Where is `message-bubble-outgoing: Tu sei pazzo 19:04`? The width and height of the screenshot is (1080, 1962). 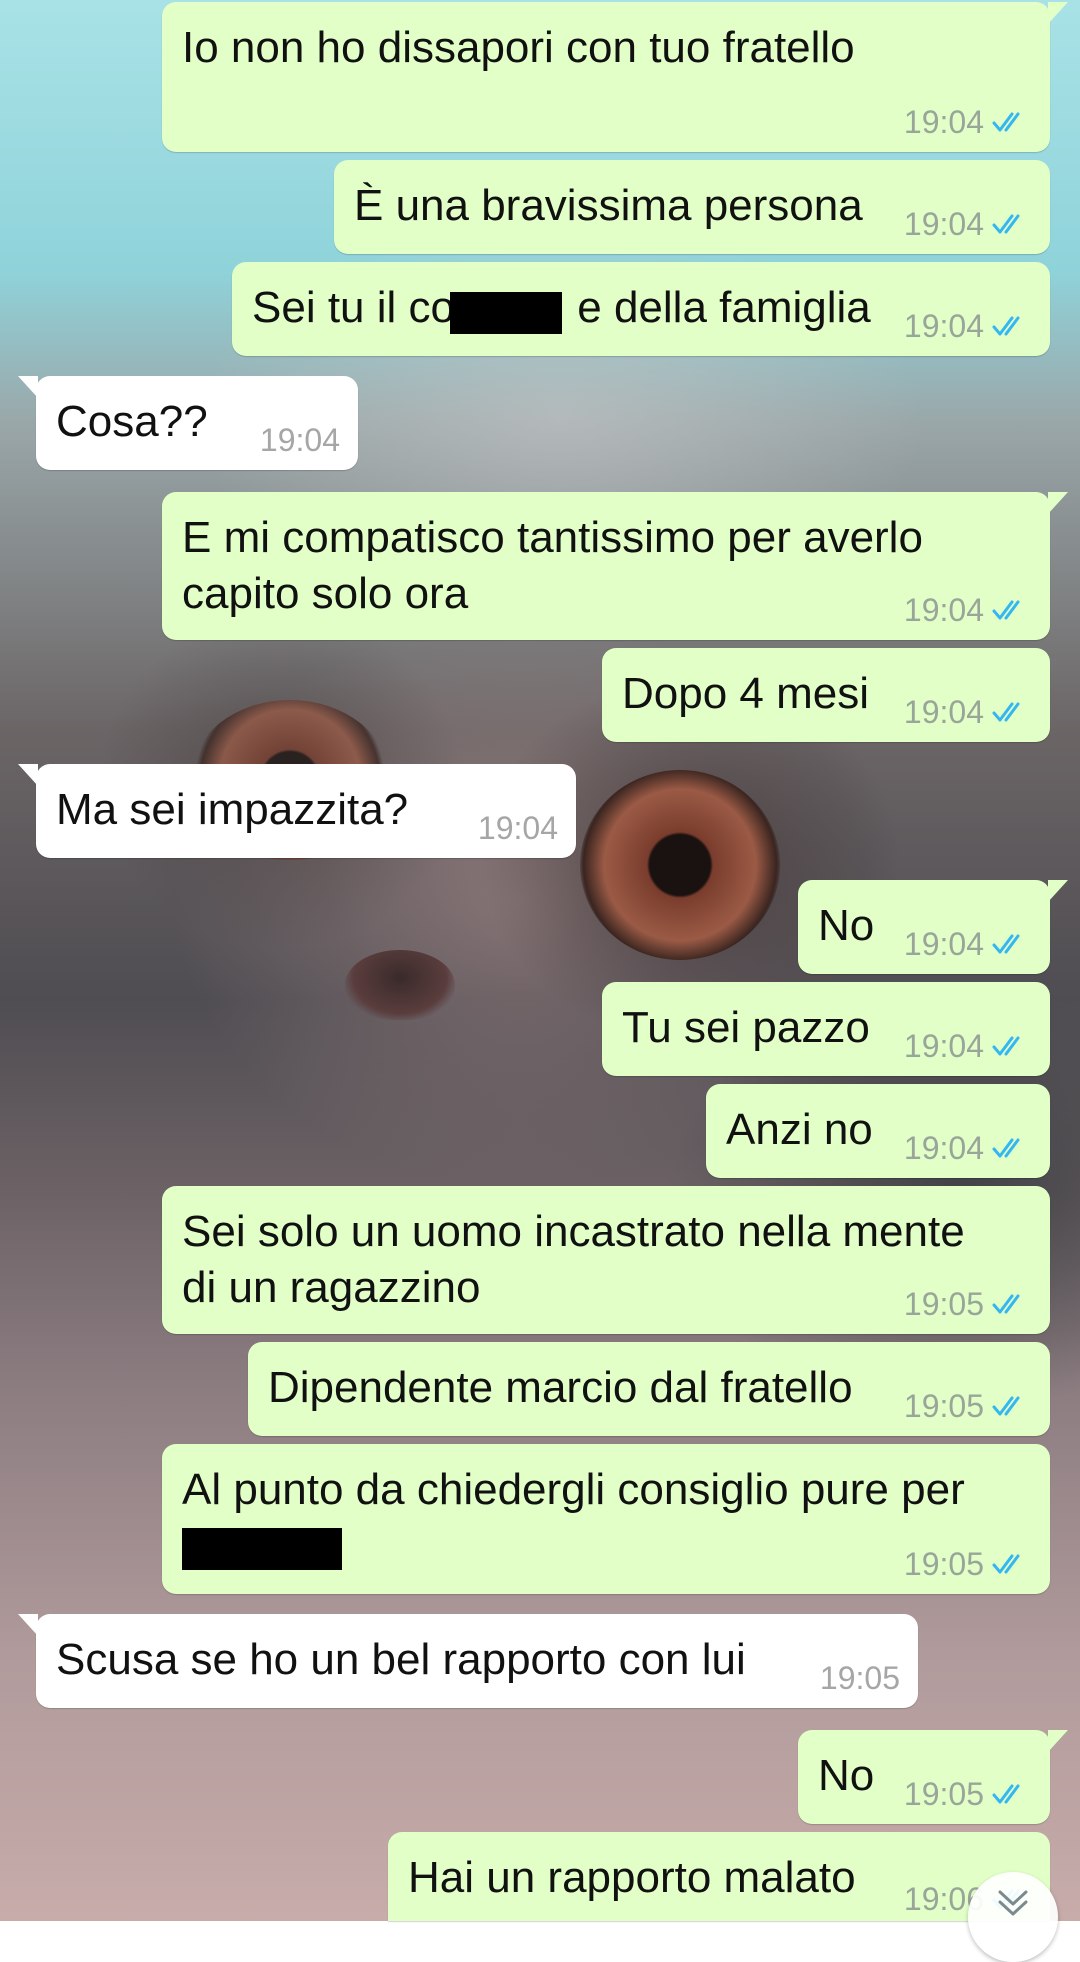 message-bubble-outgoing: Tu sei pazzo 19:04 is located at coordinates (826, 1029).